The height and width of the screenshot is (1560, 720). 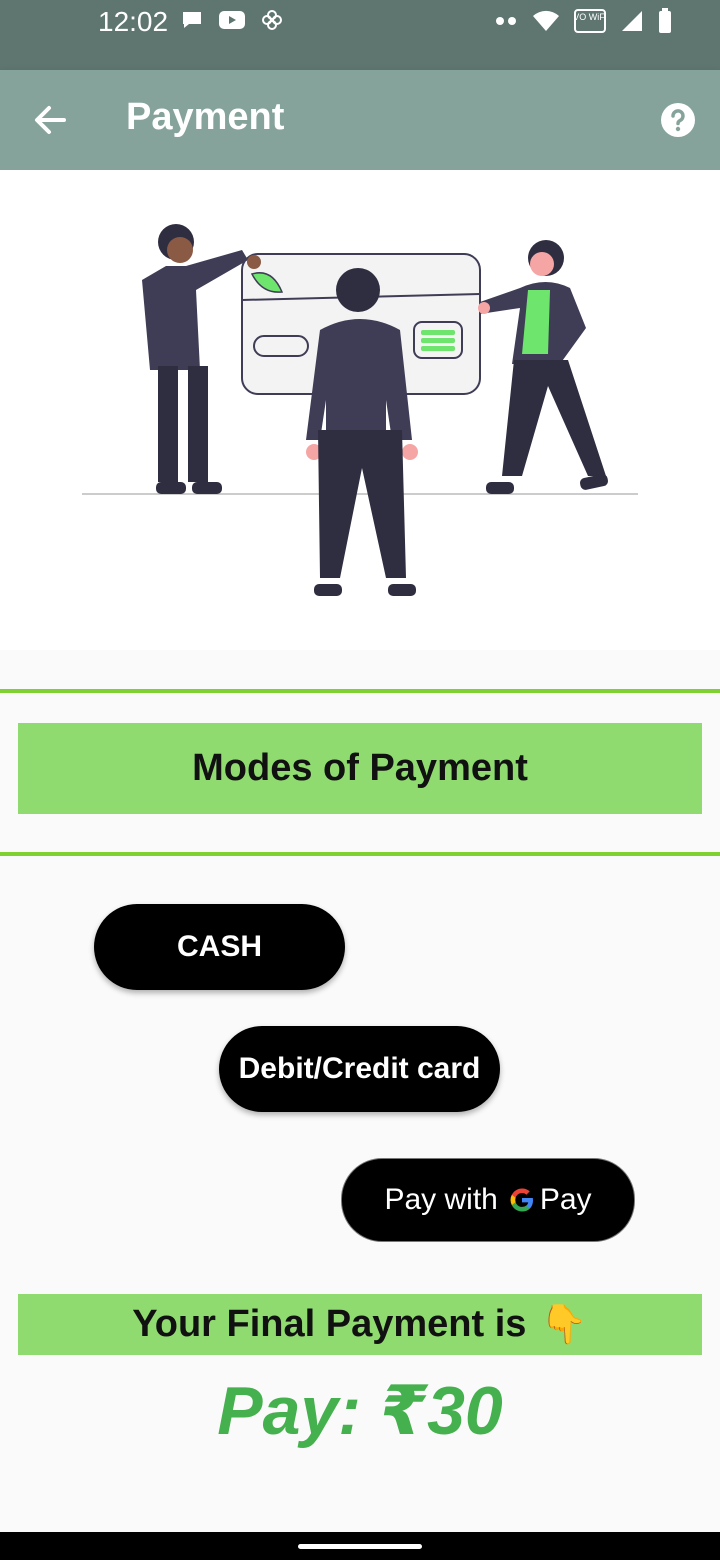 What do you see at coordinates (329, 1324) in the screenshot?
I see `final-payment-label: Your Final Payment is` at bounding box center [329, 1324].